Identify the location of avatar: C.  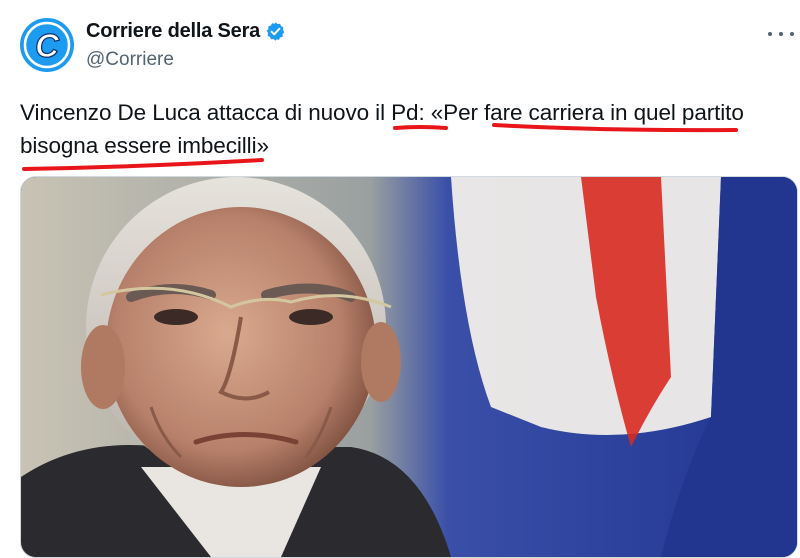
(47, 45).